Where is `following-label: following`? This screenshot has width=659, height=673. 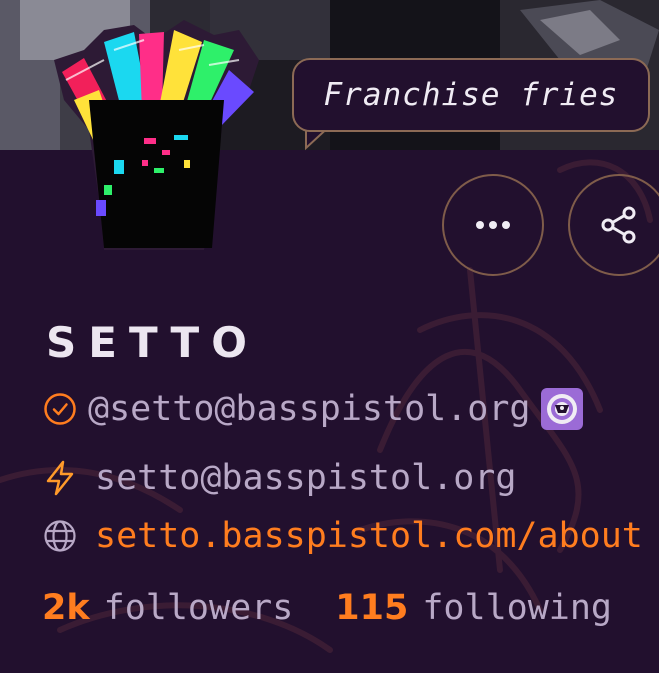 following-label: following is located at coordinates (517, 608).